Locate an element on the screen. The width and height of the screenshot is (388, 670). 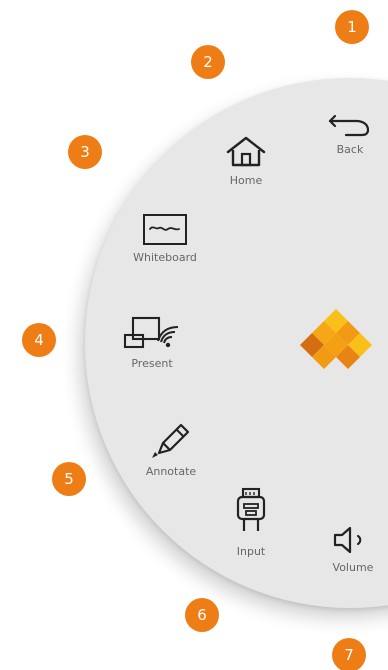
whiteboard-icon is located at coordinates (165, 230).